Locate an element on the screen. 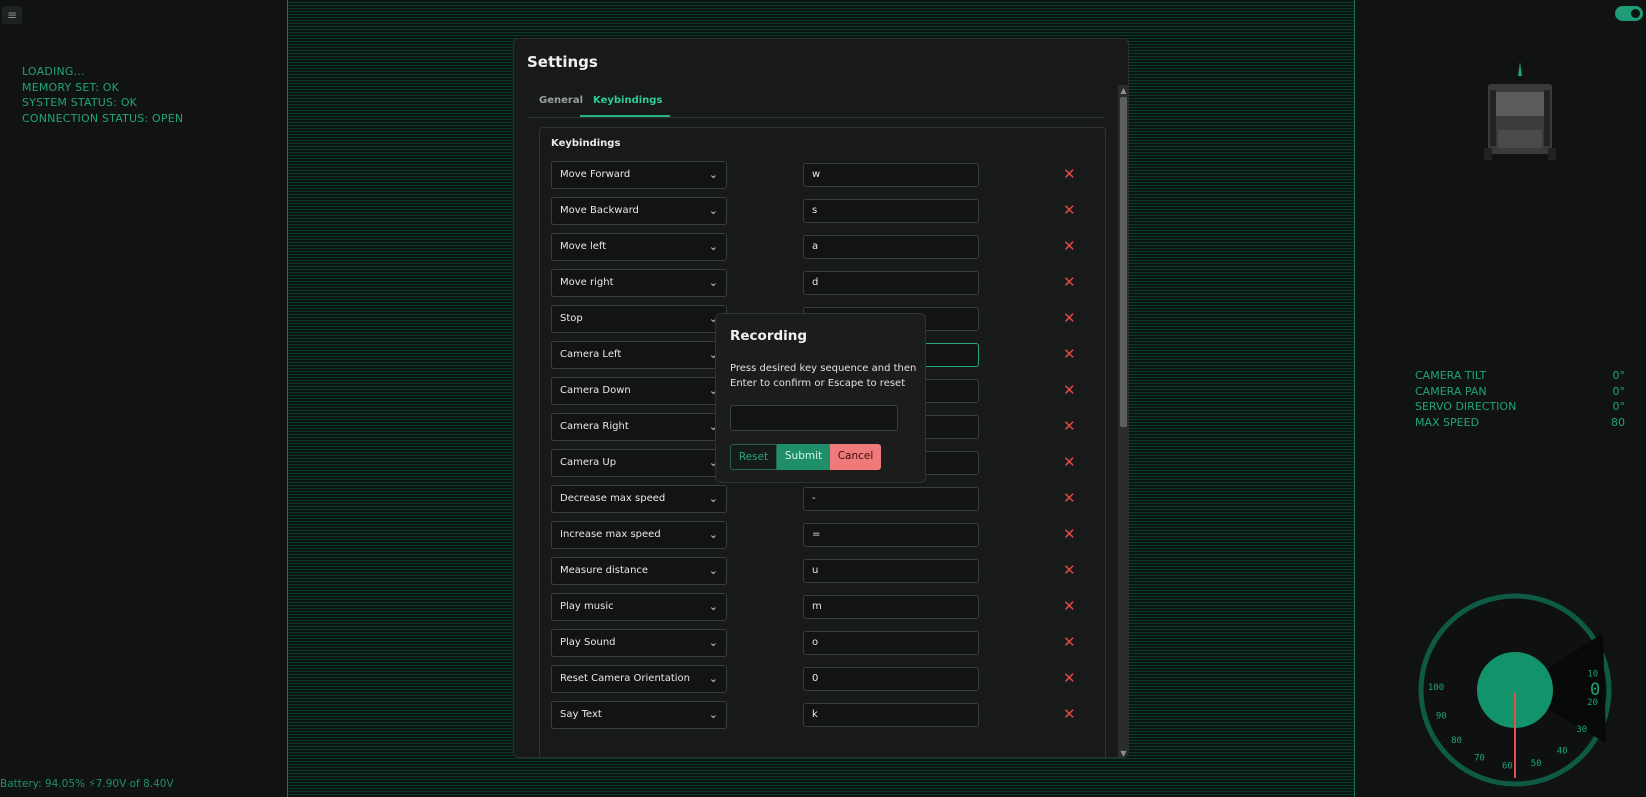  key-input: m is located at coordinates (891, 607).